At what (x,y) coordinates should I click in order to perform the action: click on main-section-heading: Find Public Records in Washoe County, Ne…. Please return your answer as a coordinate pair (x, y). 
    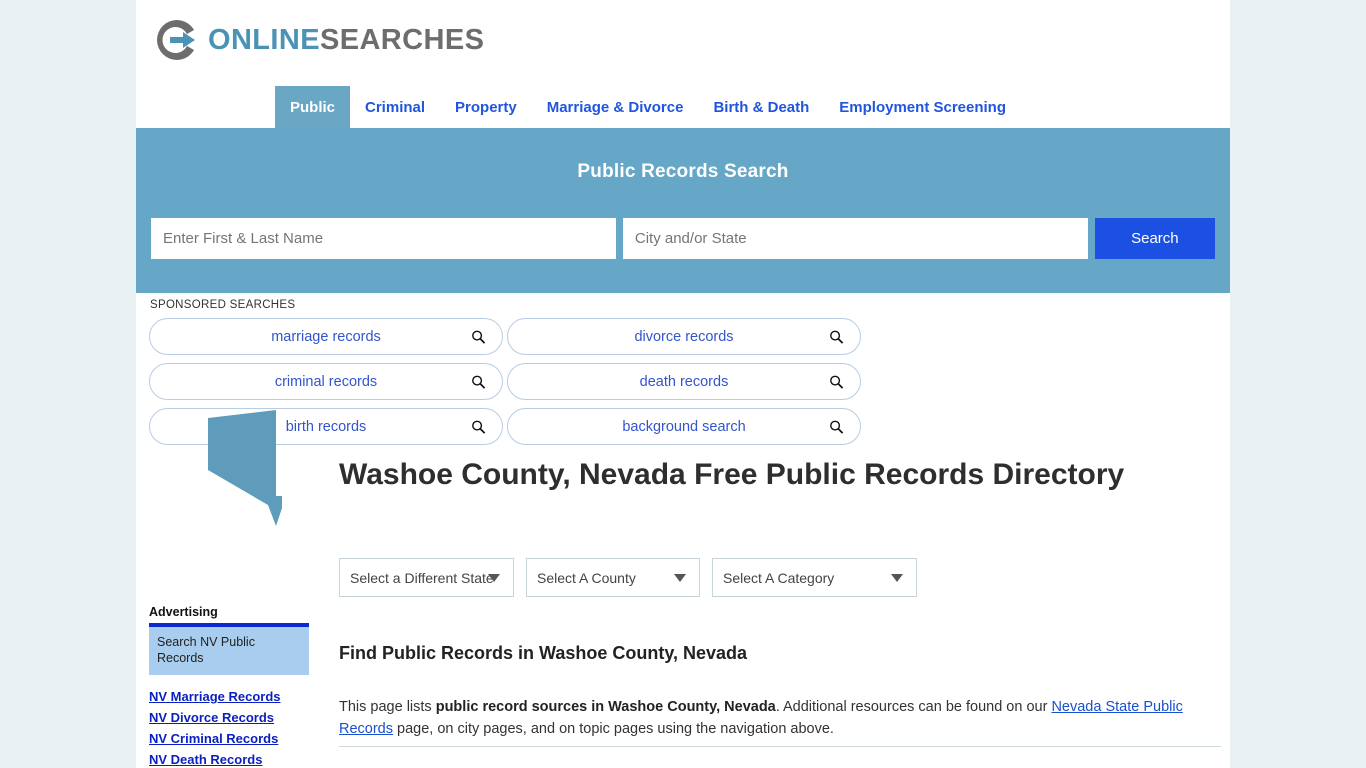
    Looking at the image, I should click on (543, 652).